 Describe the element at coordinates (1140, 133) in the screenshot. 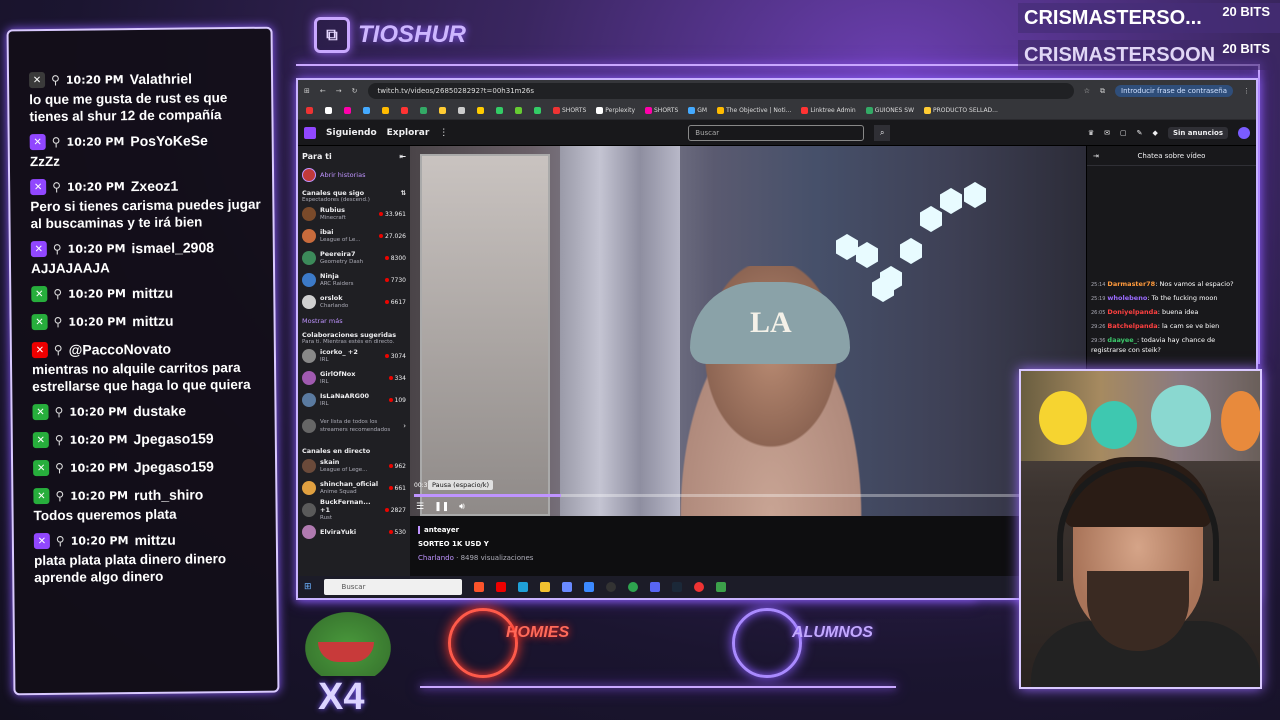

I see `whispers-icon: ✎` at that location.